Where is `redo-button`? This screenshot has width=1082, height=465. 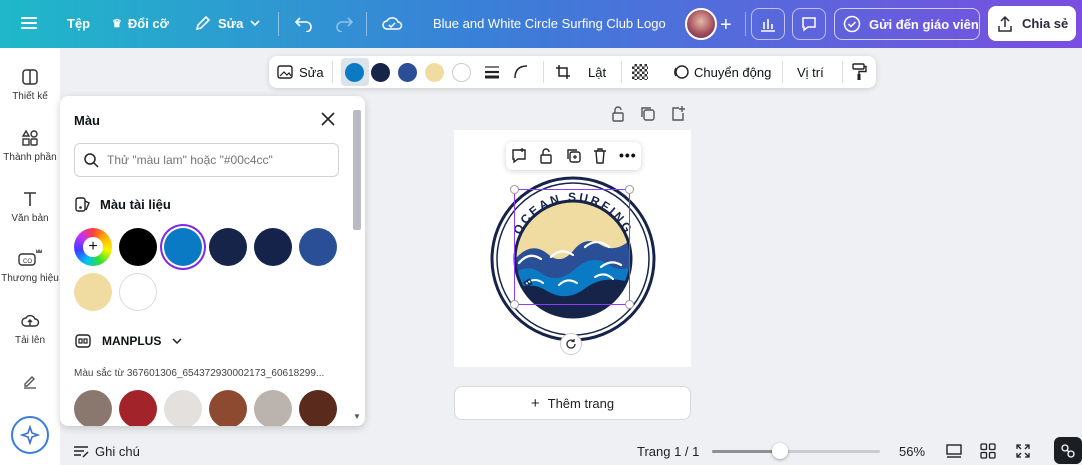
redo-button is located at coordinates (344, 23).